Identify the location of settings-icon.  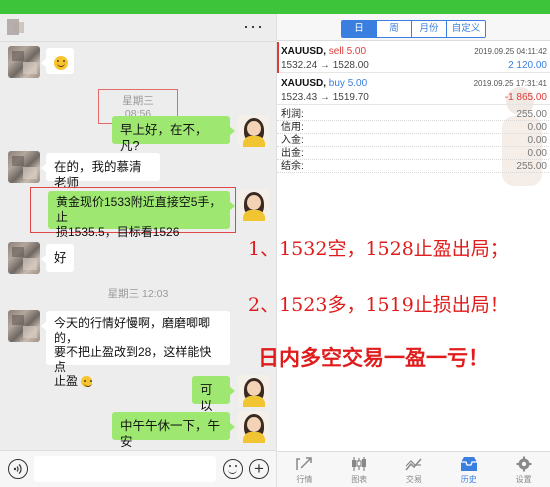
(524, 464).